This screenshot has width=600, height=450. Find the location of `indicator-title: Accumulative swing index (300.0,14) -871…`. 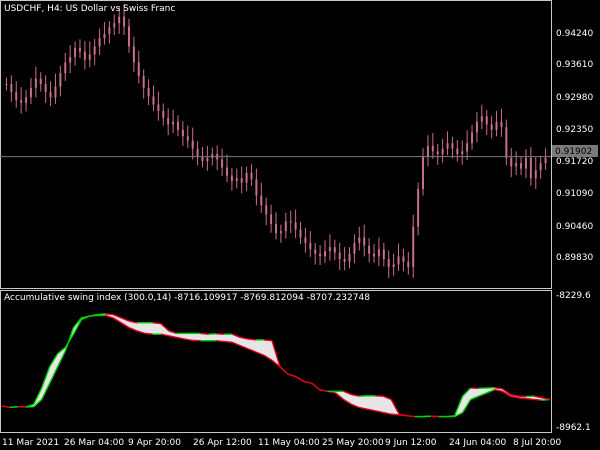

indicator-title: Accumulative swing index (300.0,14) -871… is located at coordinates (187, 298).